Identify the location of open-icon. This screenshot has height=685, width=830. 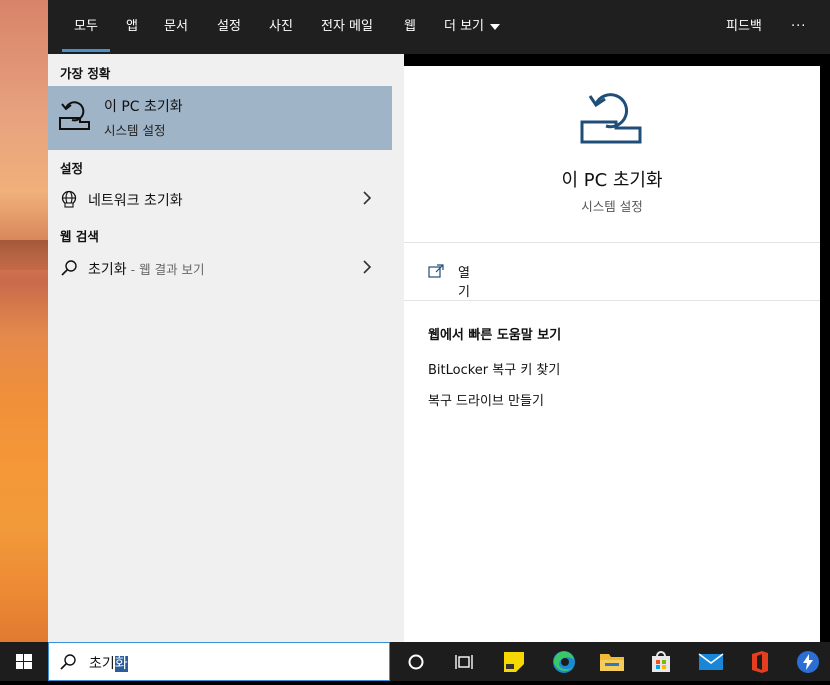
(436, 271).